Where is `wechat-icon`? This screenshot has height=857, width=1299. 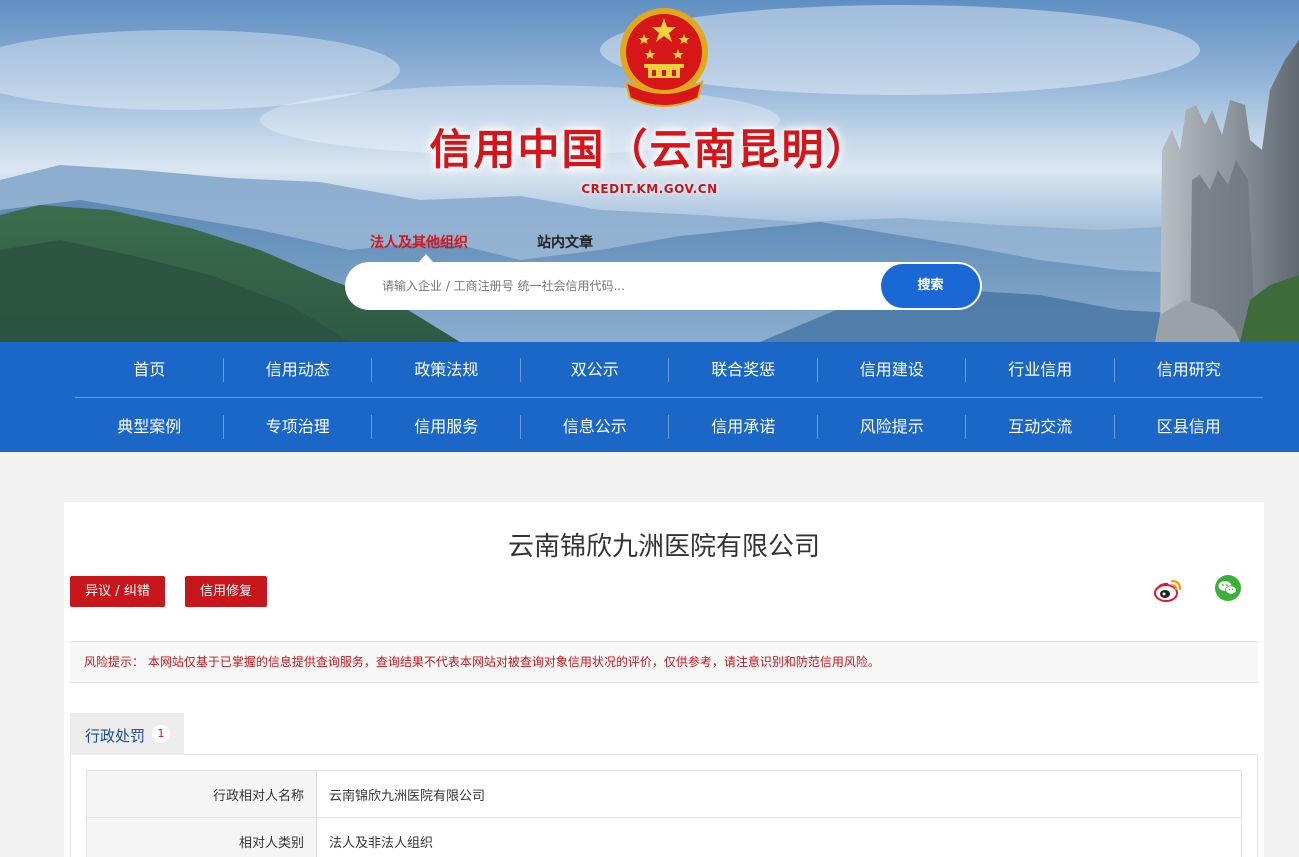
wechat-icon is located at coordinates (1228, 588).